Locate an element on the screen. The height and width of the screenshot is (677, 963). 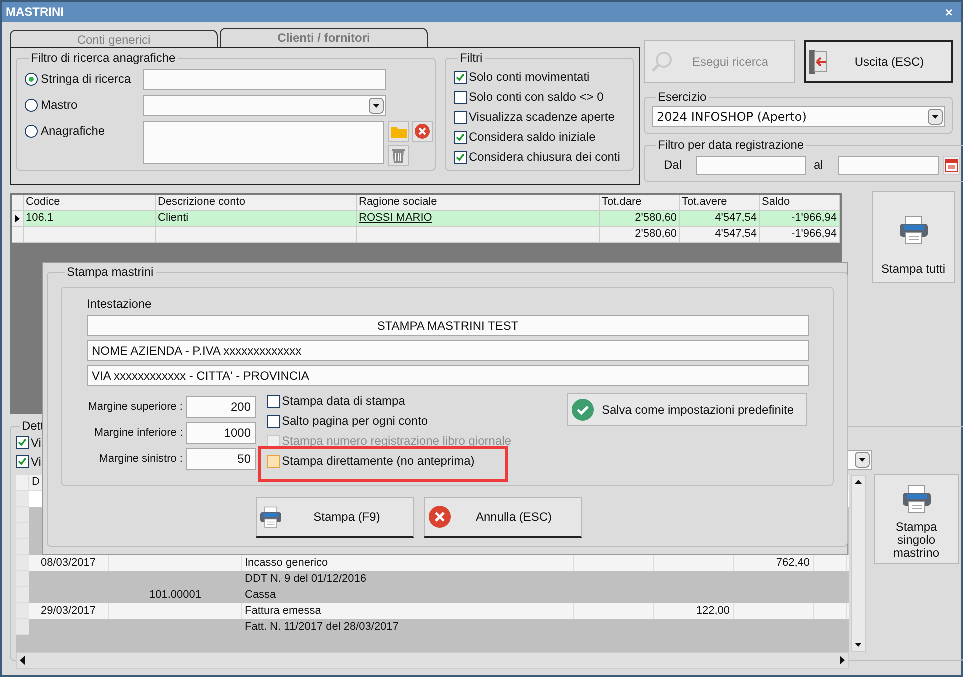
print-single-button: Stampa singolo mastrino is located at coordinates (916, 519).